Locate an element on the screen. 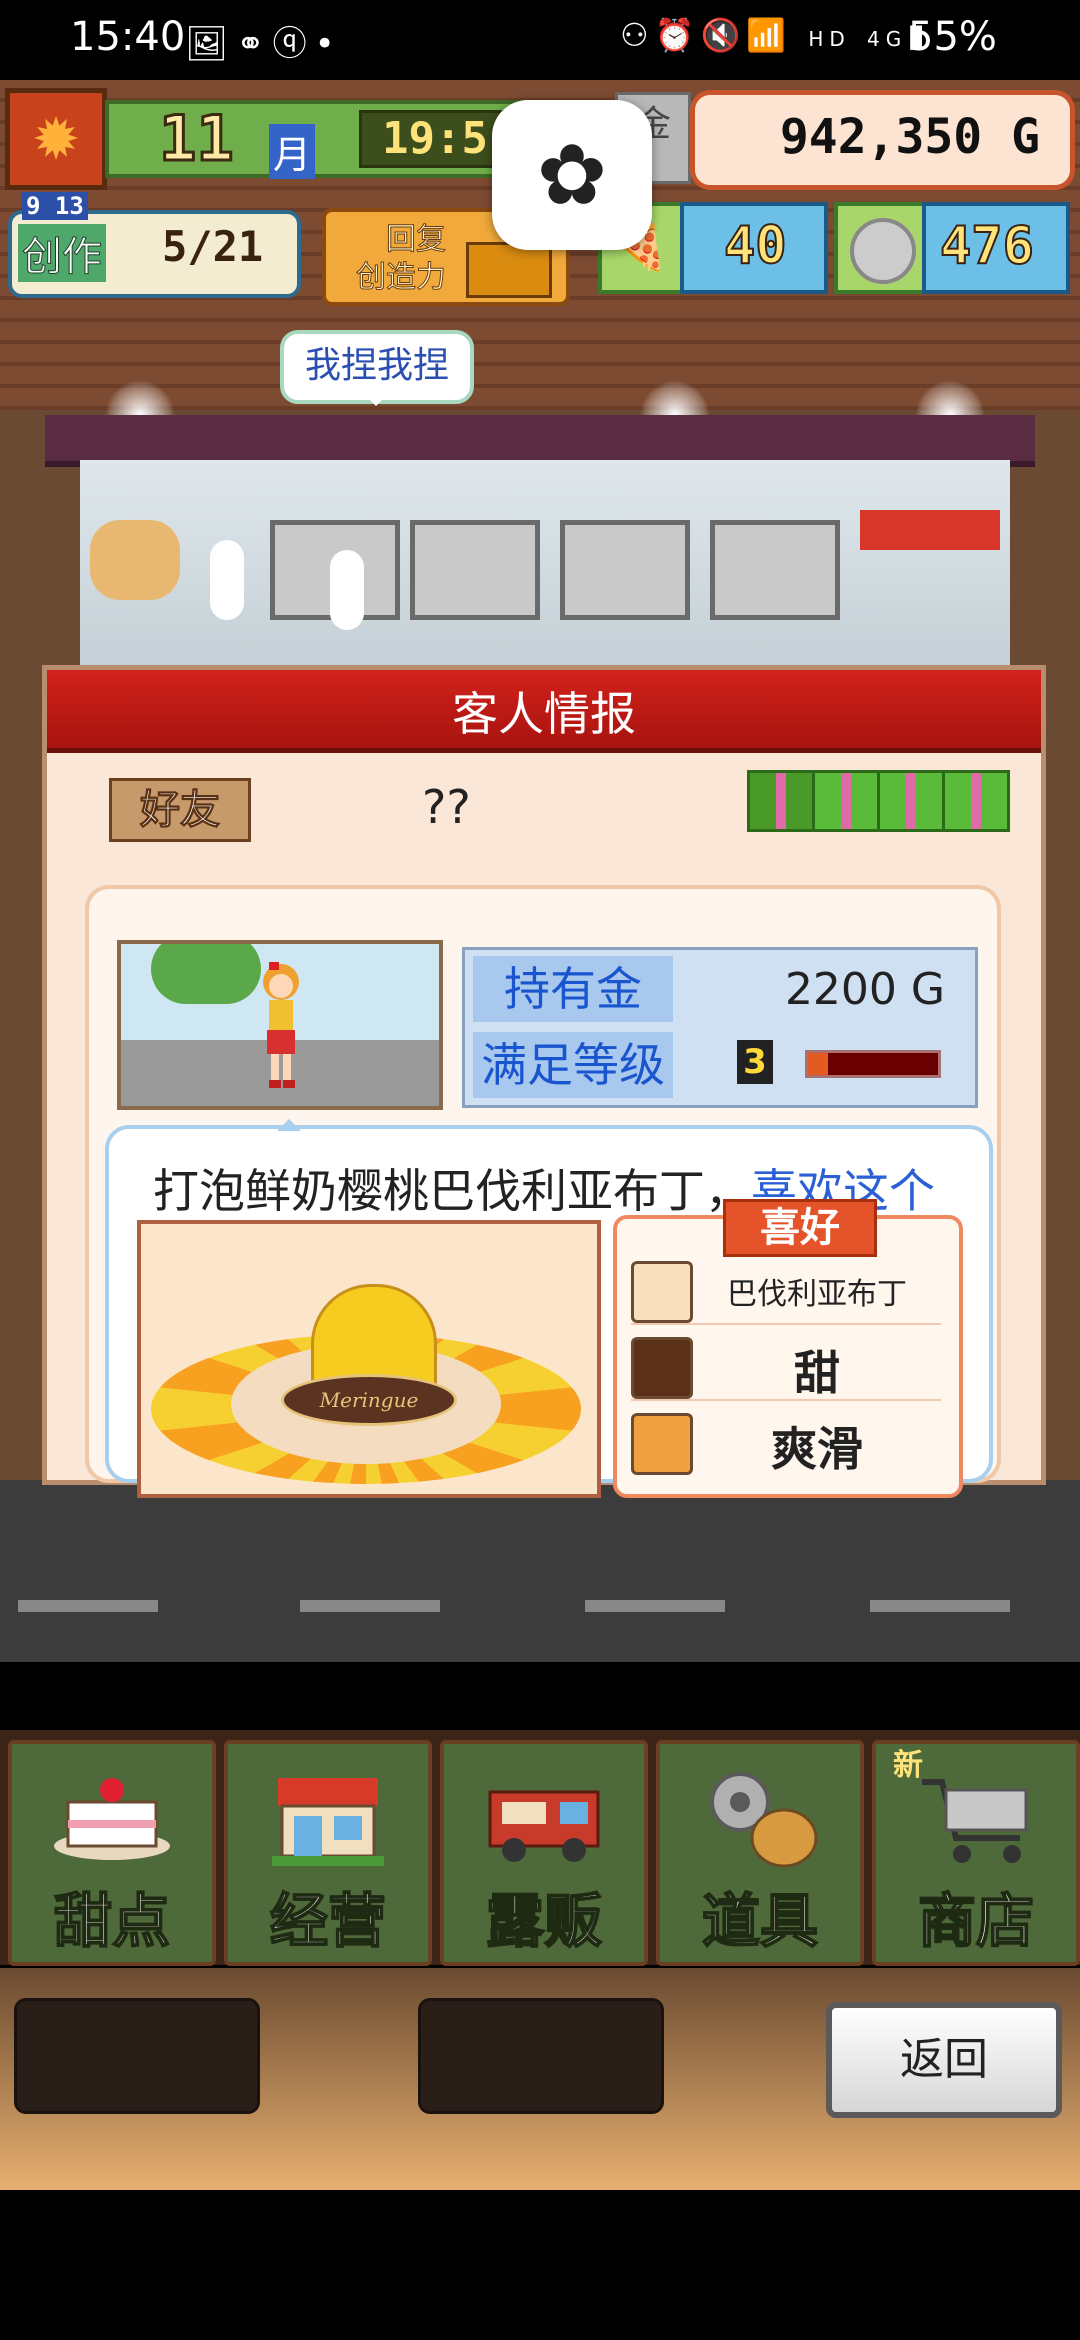 This screenshot has height=2340, width=1080. season-maple-icon: ✹ is located at coordinates (56, 139).